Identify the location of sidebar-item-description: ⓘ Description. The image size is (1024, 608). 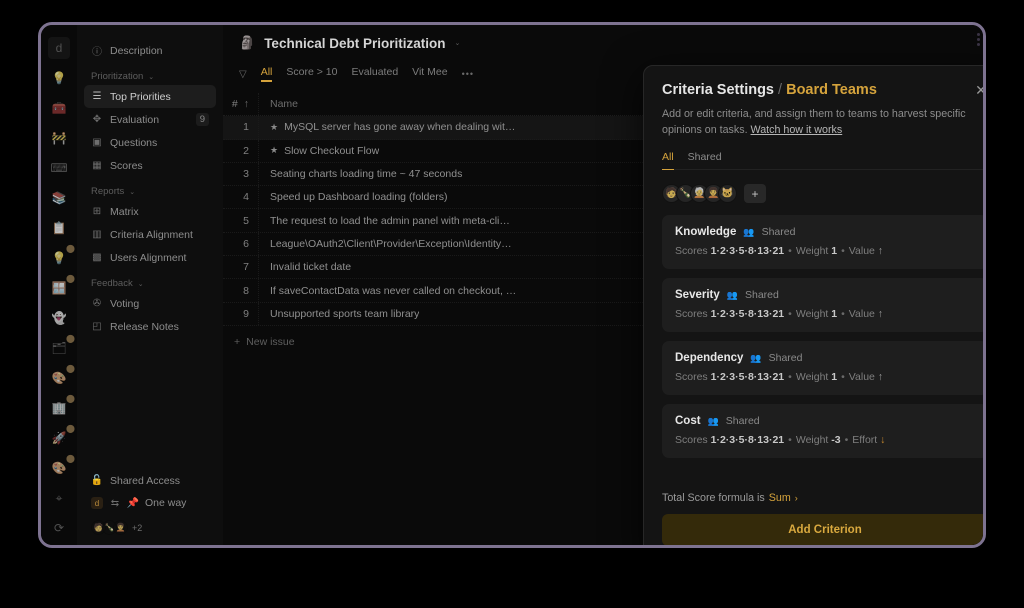
(150, 50).